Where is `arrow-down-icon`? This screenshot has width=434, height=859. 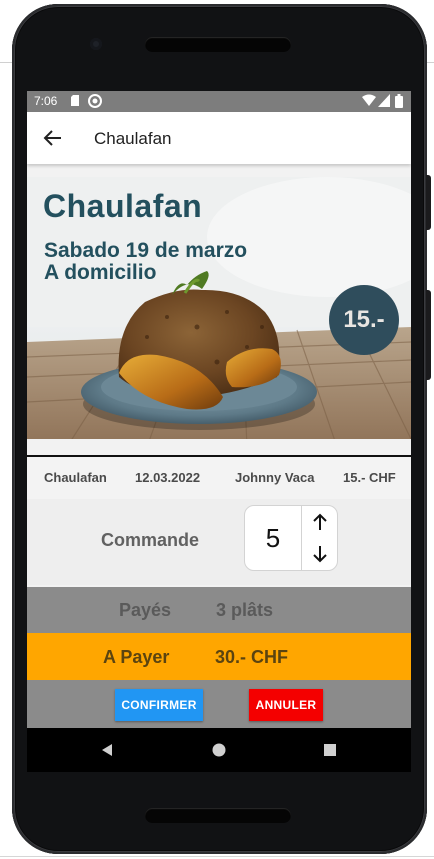
arrow-down-icon is located at coordinates (319, 554).